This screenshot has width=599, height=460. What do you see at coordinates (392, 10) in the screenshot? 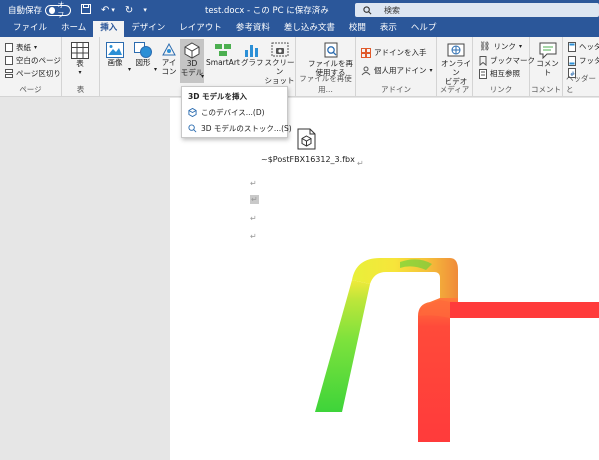
I see `search-placeholder: 検索` at bounding box center [392, 10].